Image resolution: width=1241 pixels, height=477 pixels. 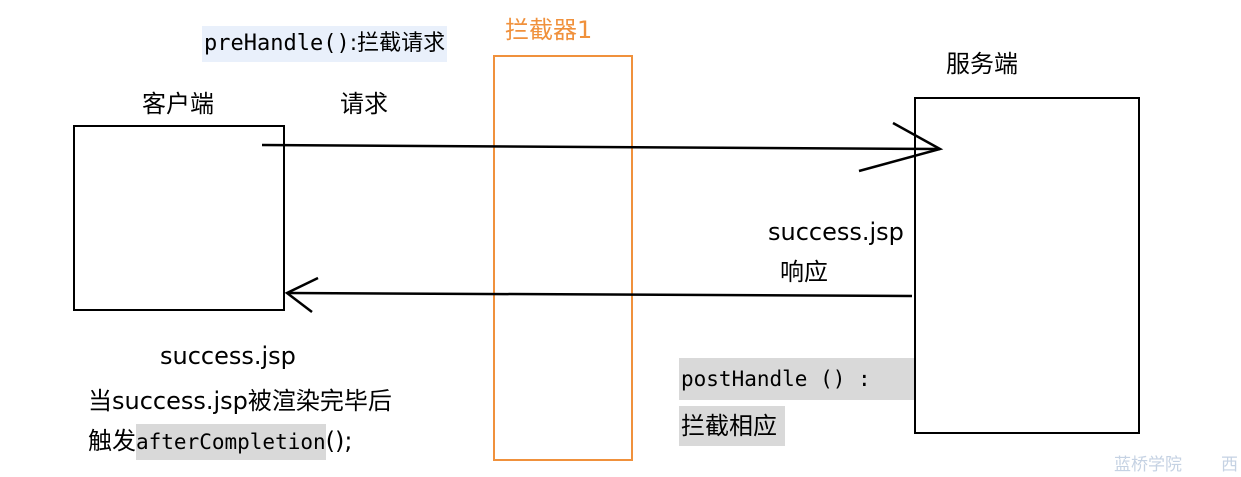 I want to click on after-rendered-note: 当success.jsp被渲染完毕后, so click(x=240, y=401).